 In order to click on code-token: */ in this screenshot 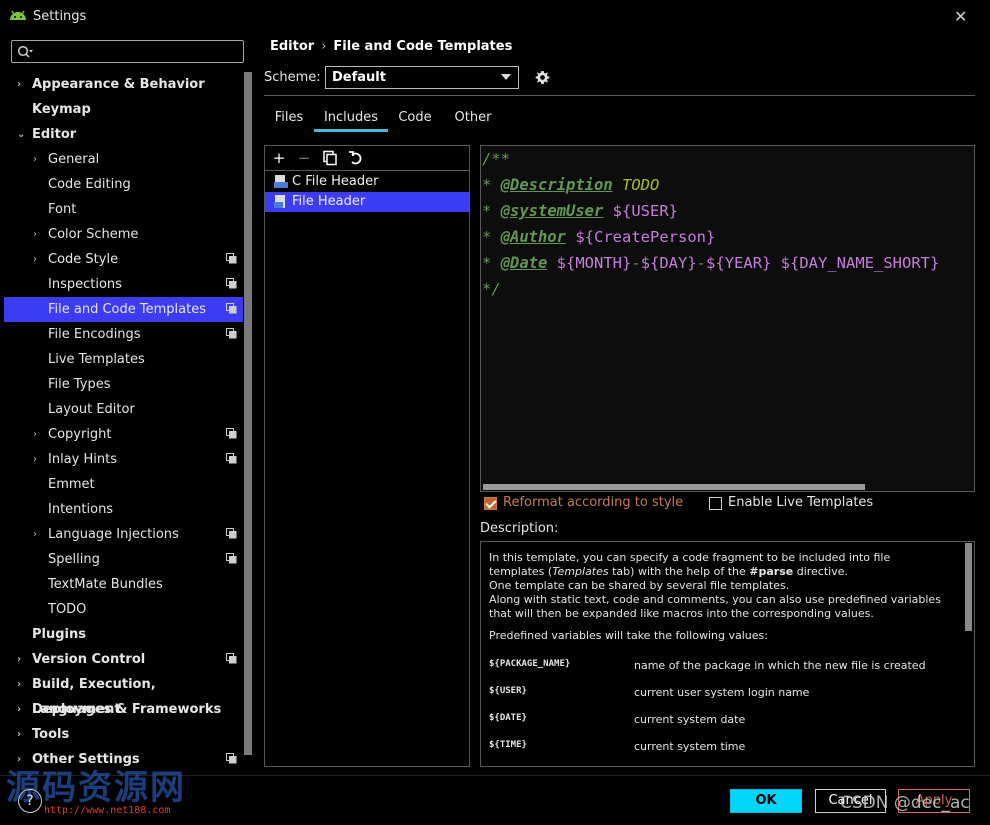, I will do `click(491, 289)`.